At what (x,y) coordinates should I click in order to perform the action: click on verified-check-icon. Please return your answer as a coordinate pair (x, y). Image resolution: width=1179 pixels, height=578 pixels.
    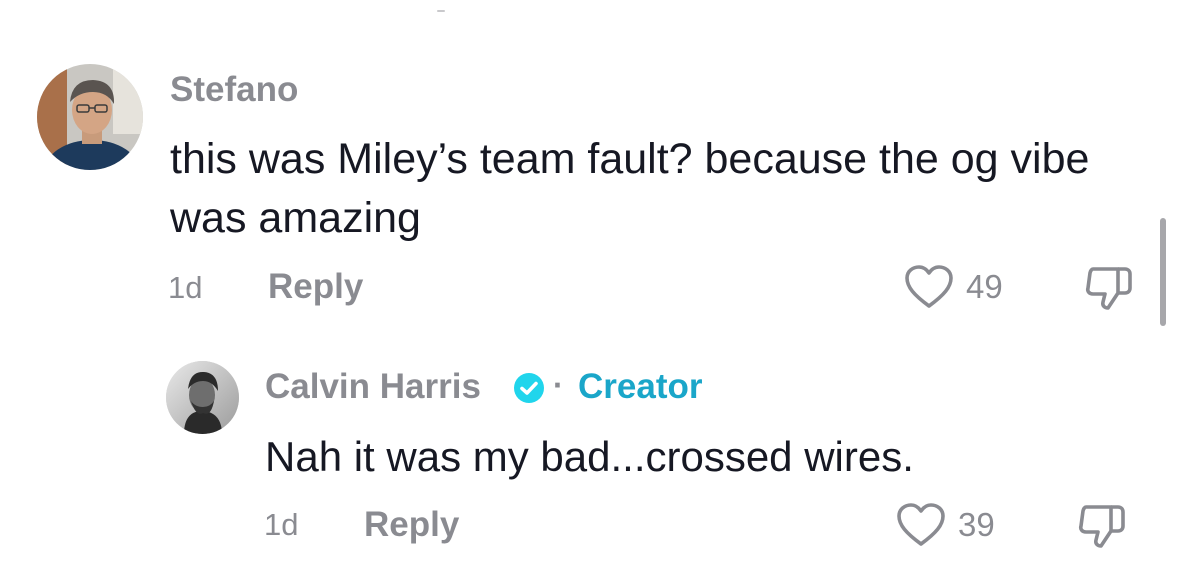
    Looking at the image, I should click on (529, 390).